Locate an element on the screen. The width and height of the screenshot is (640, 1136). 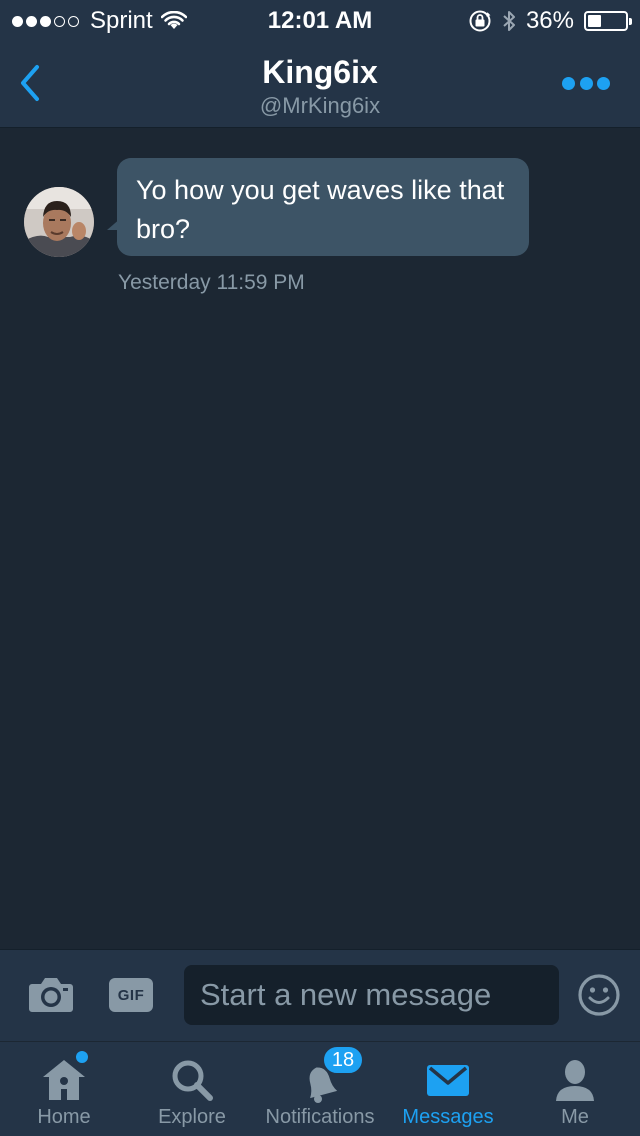
search-icon is located at coordinates (192, 1080).